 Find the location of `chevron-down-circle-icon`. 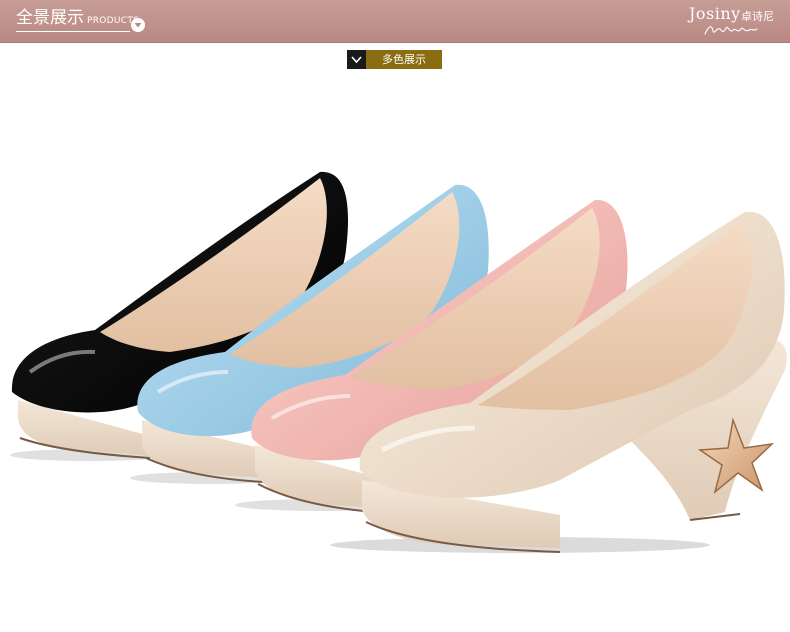

chevron-down-circle-icon is located at coordinates (138, 25).